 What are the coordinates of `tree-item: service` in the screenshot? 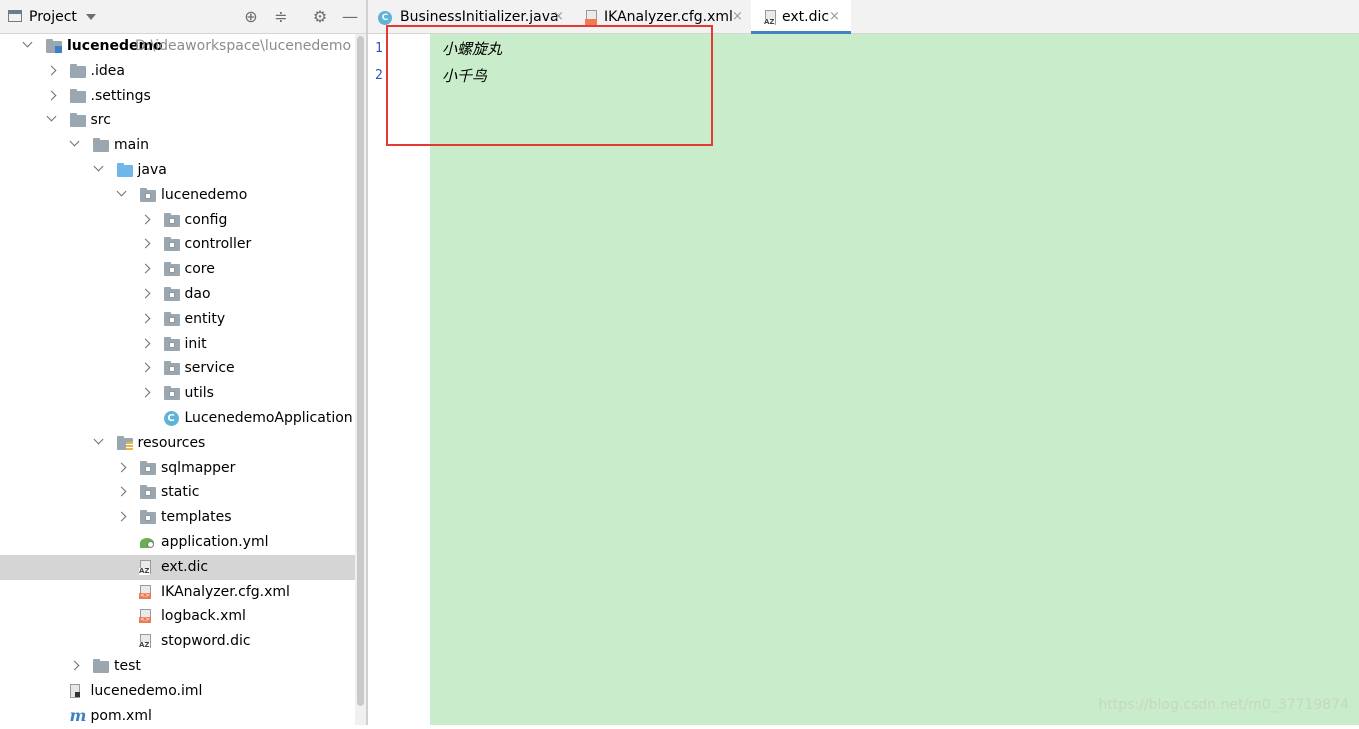 It's located at (177, 368).